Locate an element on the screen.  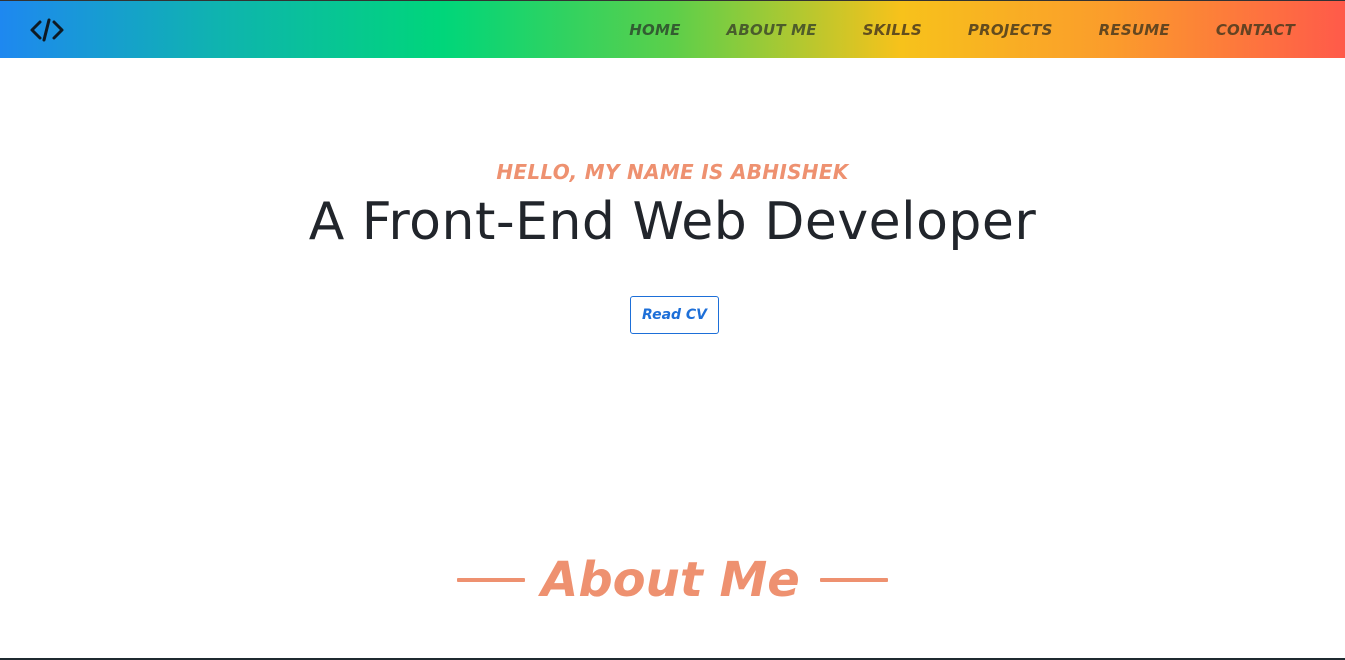
nav-item-resume: RESUME is located at coordinates (1134, 30).